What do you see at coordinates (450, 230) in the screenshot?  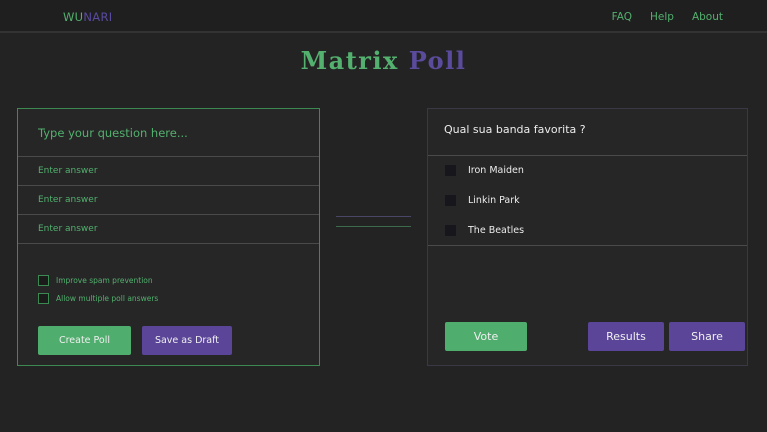 I see `poll-option-3-checkbox` at bounding box center [450, 230].